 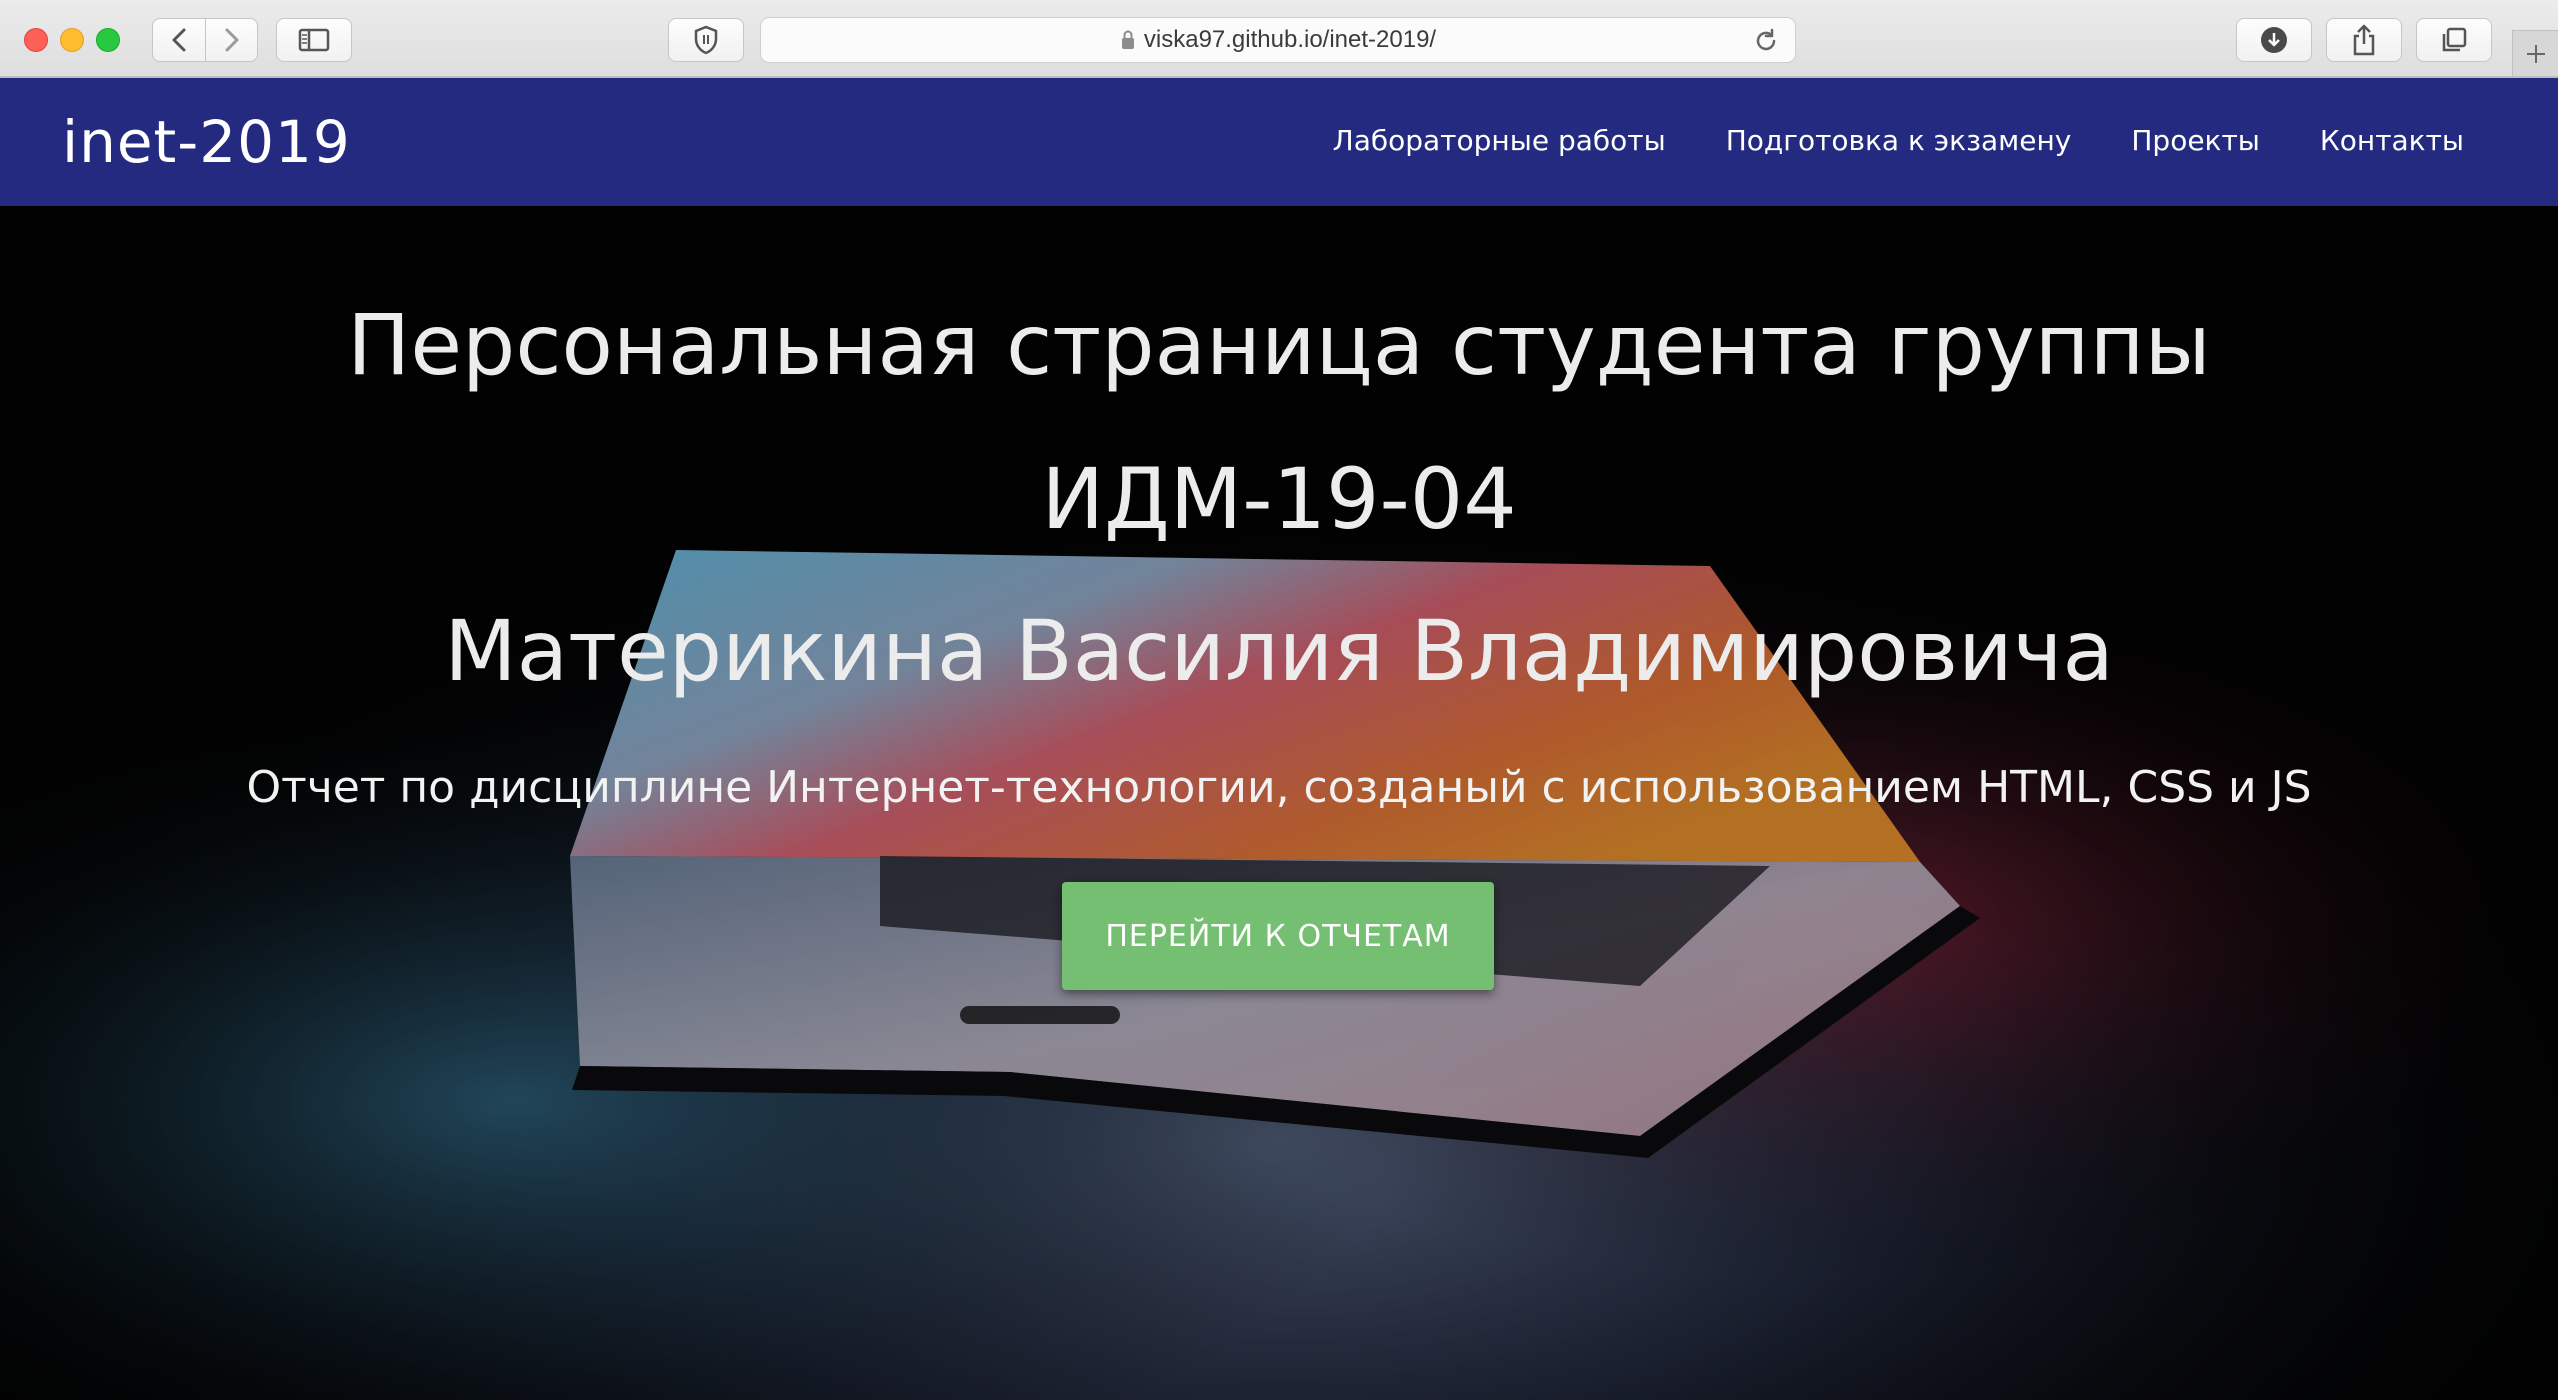 What do you see at coordinates (1279, 499) in the screenshot?
I see `hero-title-line-2: ИДМ-19-04` at bounding box center [1279, 499].